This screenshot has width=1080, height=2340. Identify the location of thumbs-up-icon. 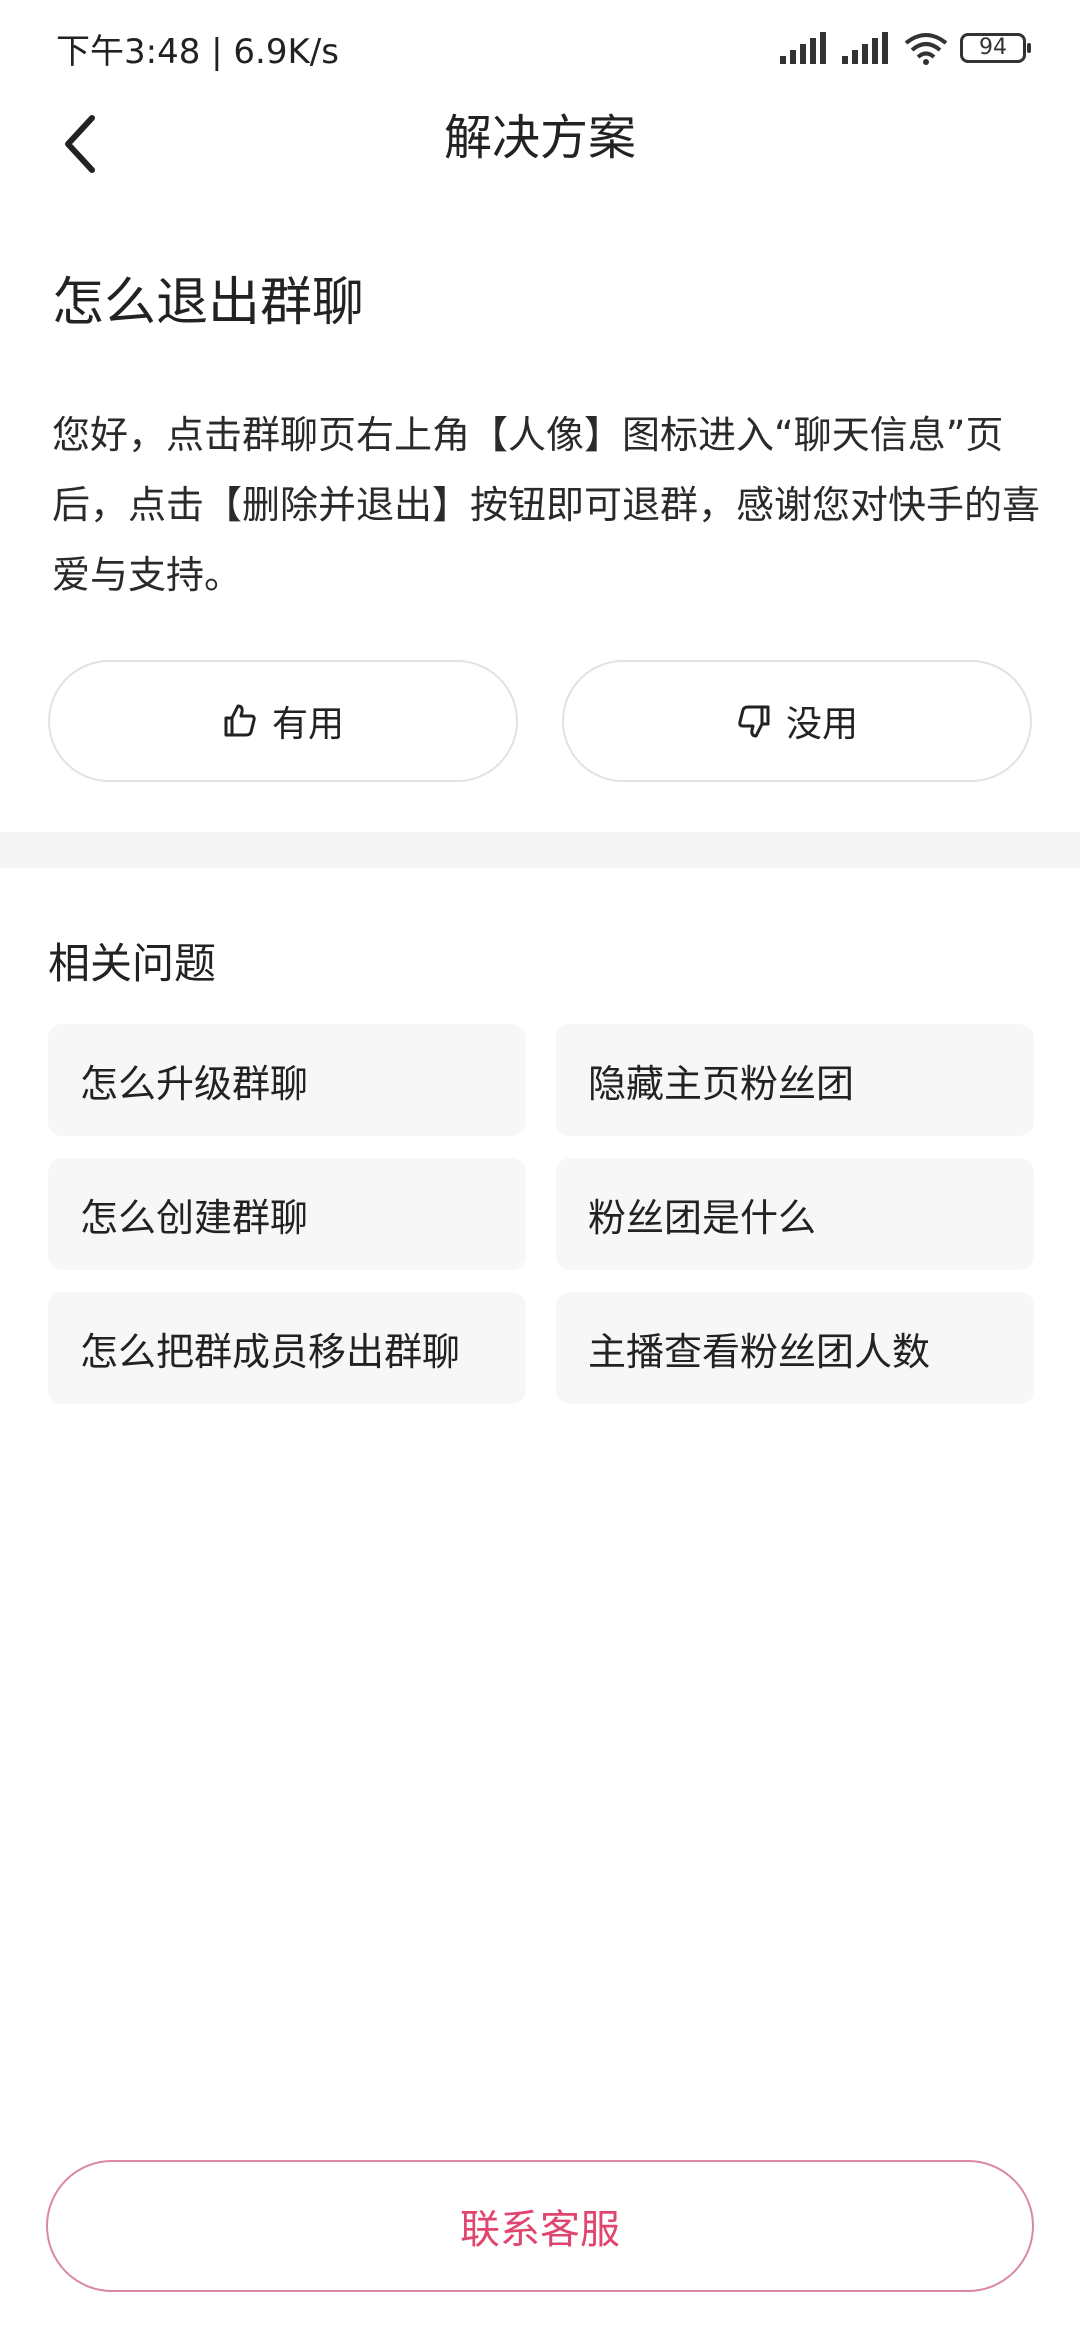
(240, 720).